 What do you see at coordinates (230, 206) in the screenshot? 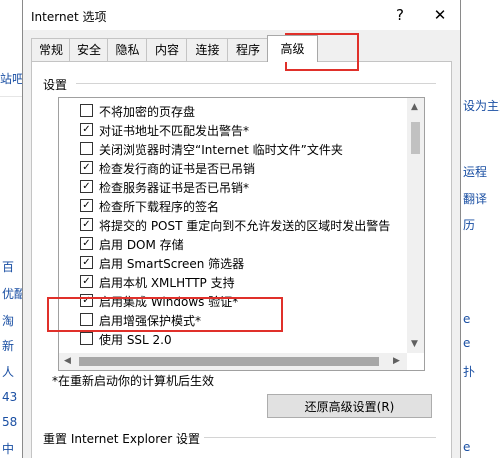
I see `setting-row: ✓ 检查所下载程序的签名` at bounding box center [230, 206].